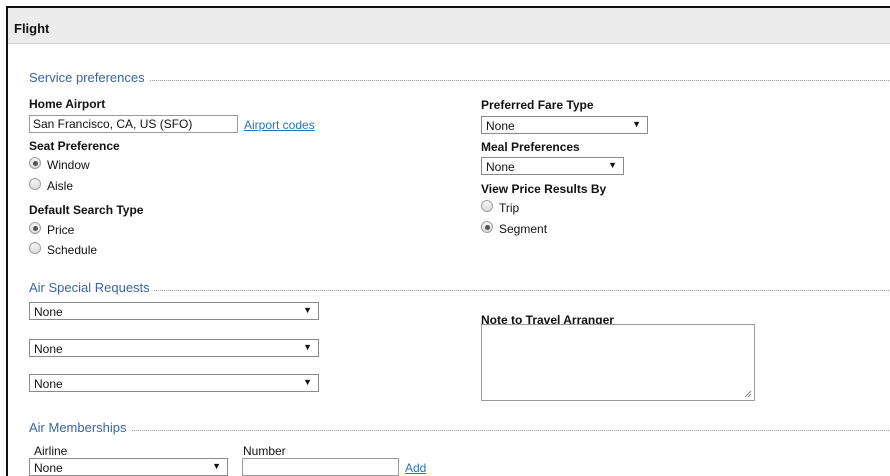 The height and width of the screenshot is (476, 890). Describe the element at coordinates (174, 383) in the screenshot. I see `special-request-select-3: None ▼` at that location.